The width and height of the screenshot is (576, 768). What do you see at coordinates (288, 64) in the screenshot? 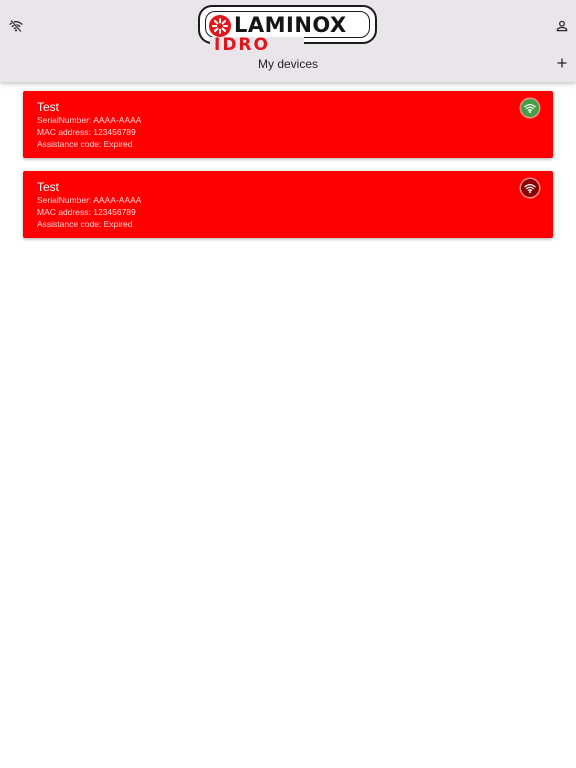
I see `page-title: My devices` at bounding box center [288, 64].